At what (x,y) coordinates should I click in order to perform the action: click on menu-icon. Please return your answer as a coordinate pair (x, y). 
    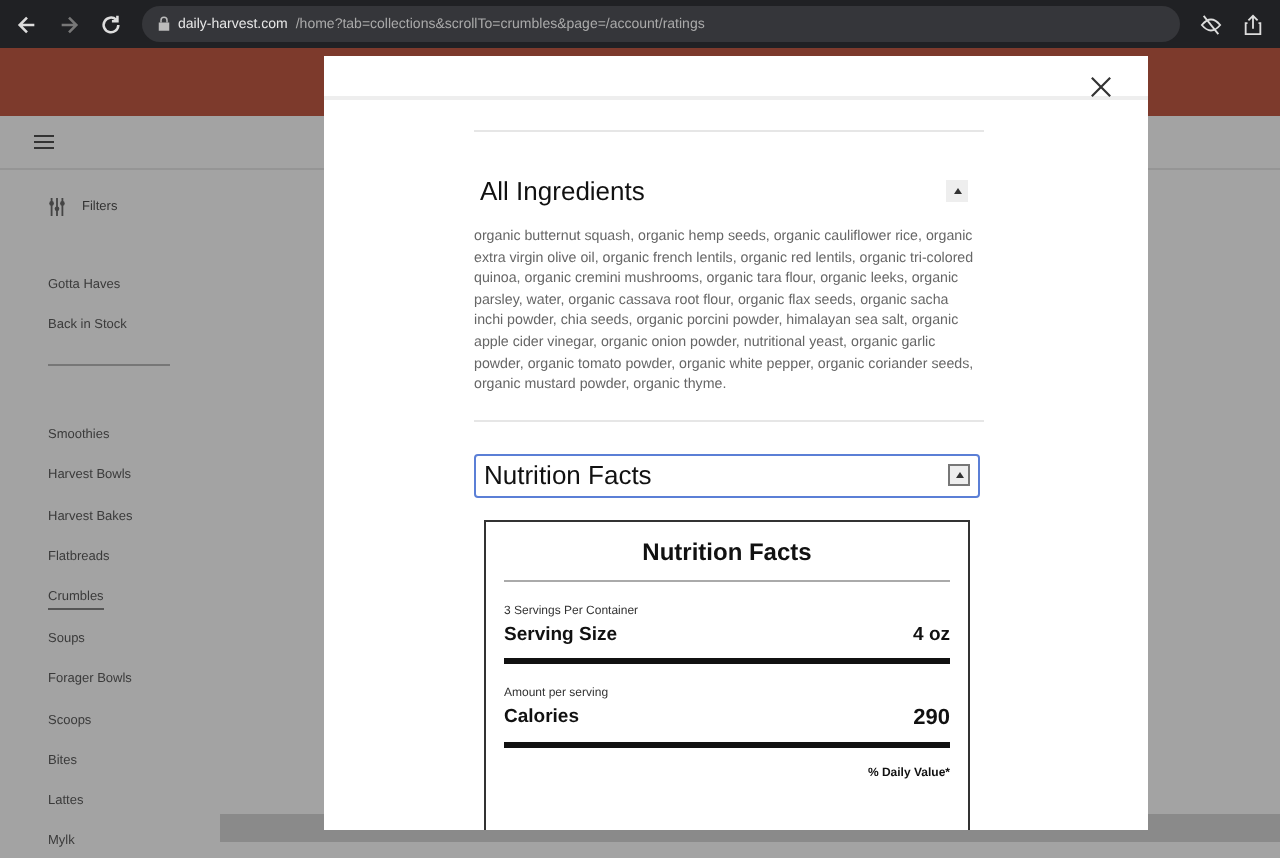
    Looking at the image, I should click on (44, 142).